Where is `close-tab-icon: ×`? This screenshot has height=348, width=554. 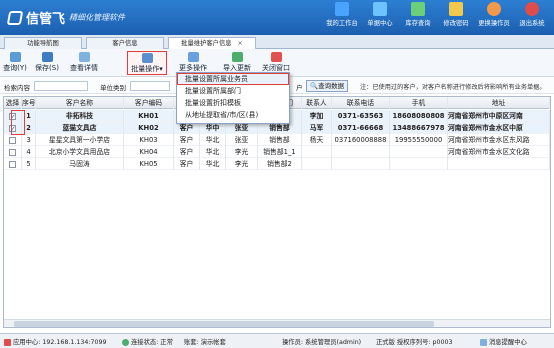
close-tab-icon: × is located at coordinates (240, 43).